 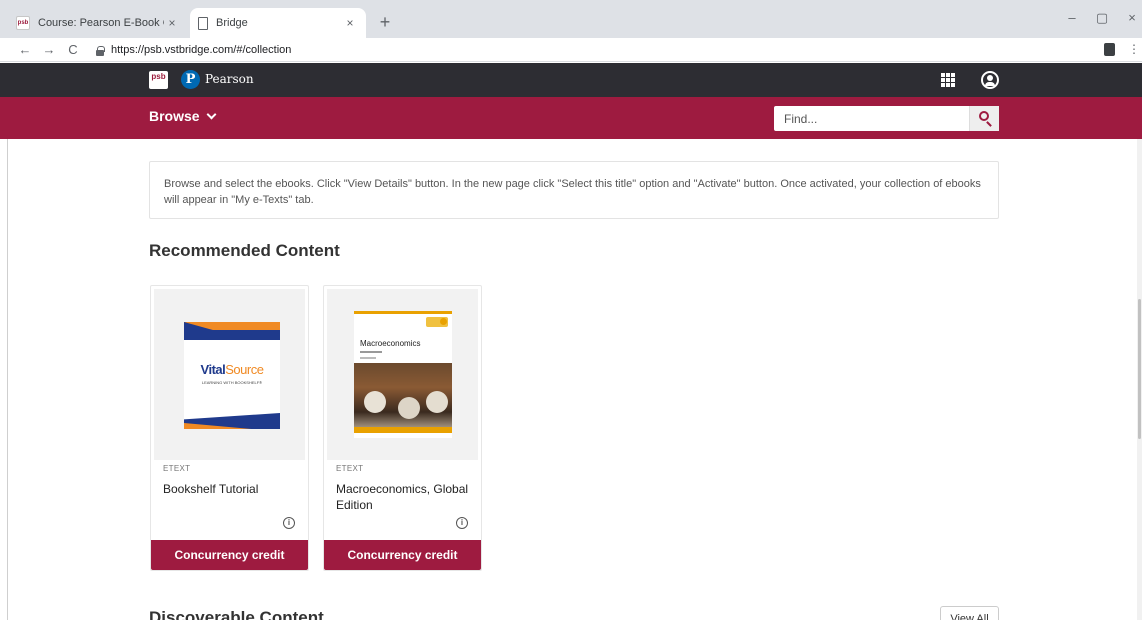 I want to click on tab-label: Course: Pearson E-Book Collectio, so click(x=101, y=23).